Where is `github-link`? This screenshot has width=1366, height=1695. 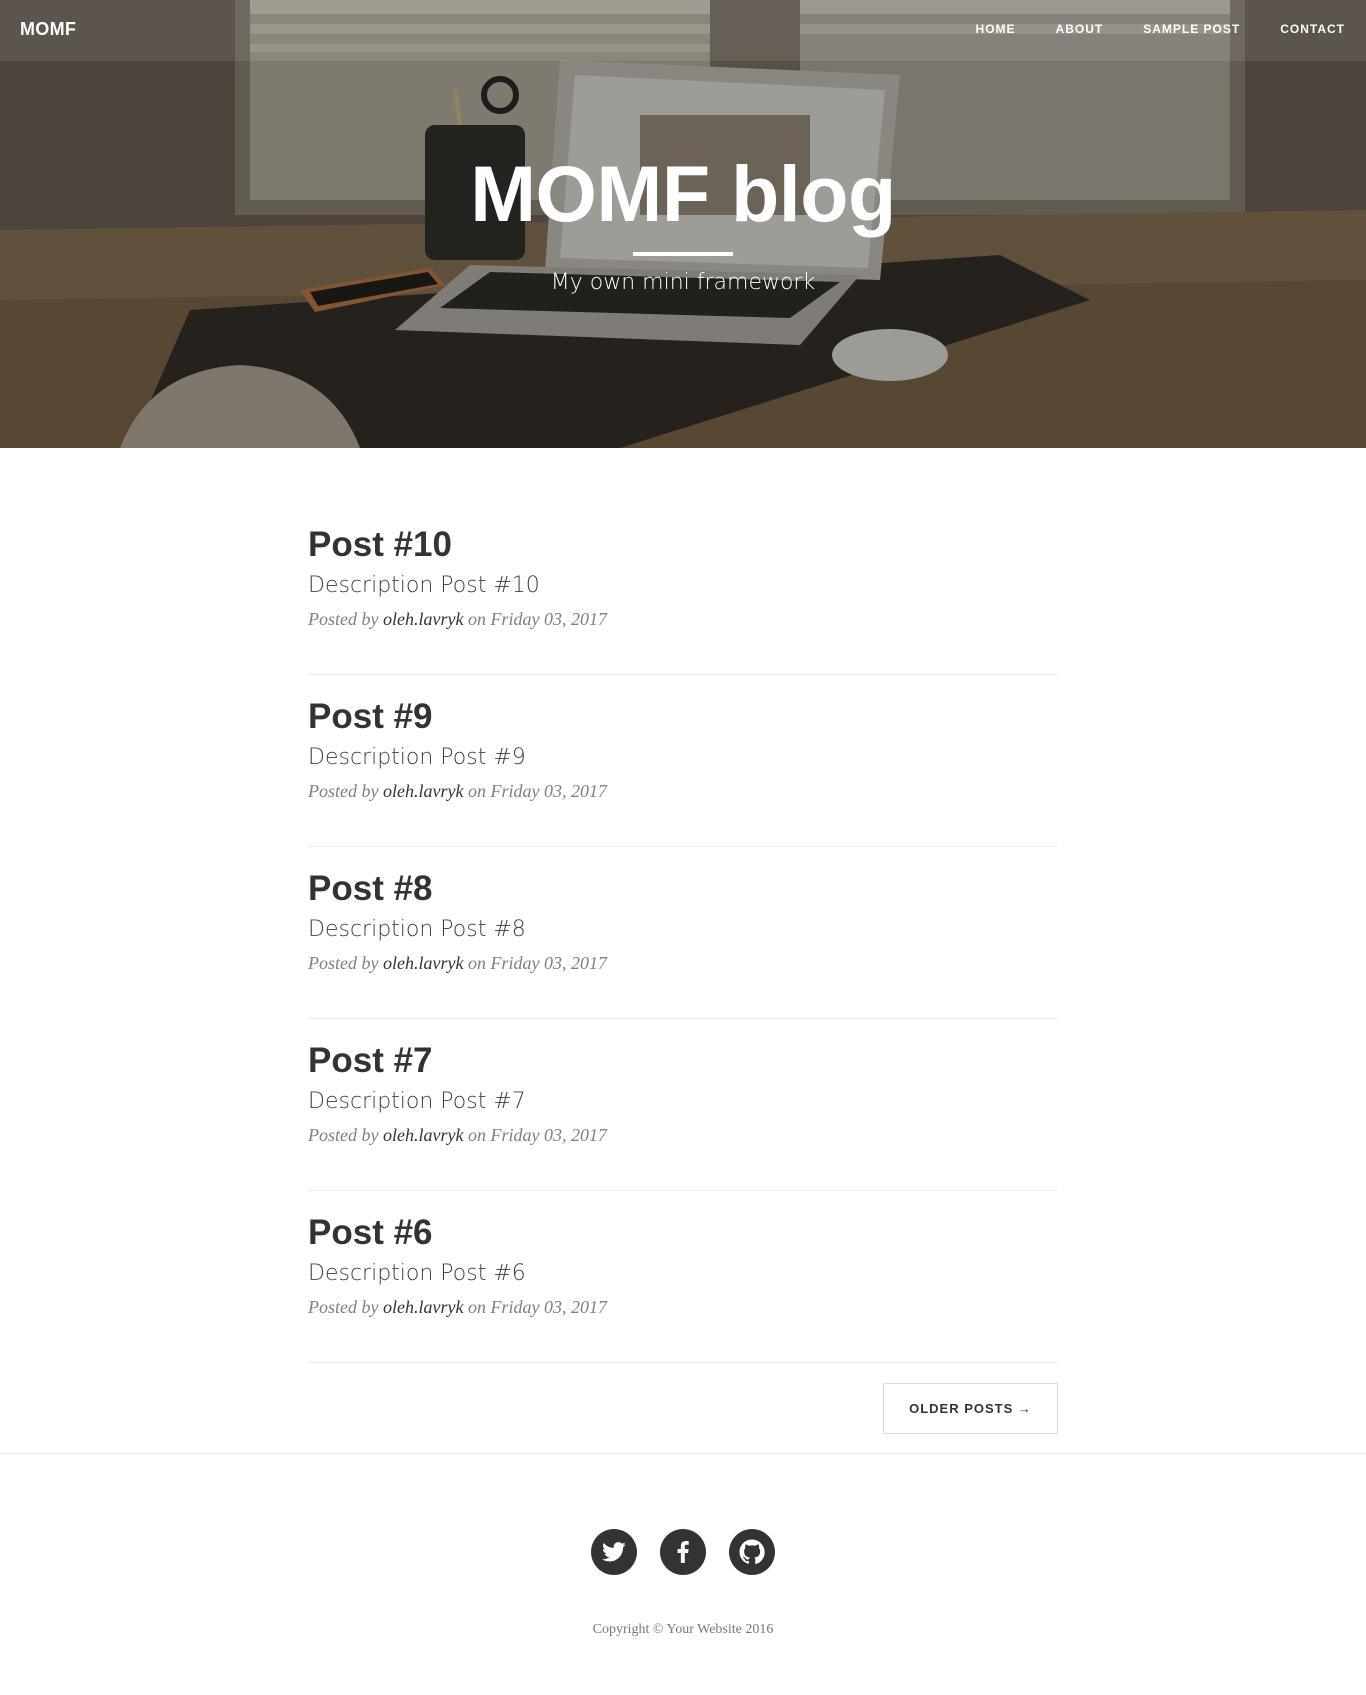 github-link is located at coordinates (752, 1552).